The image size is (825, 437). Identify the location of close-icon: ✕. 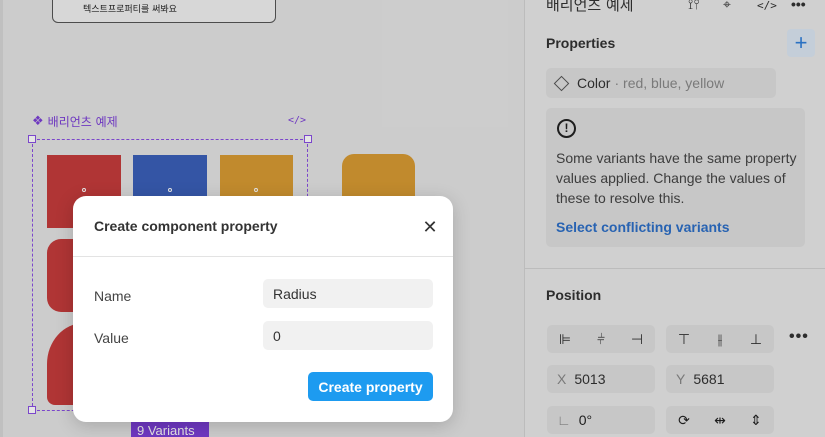
(430, 227).